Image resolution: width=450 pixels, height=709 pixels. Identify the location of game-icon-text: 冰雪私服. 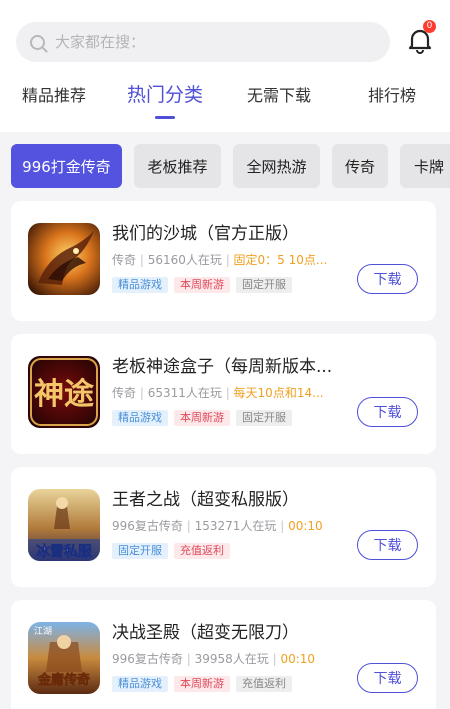
(64, 551).